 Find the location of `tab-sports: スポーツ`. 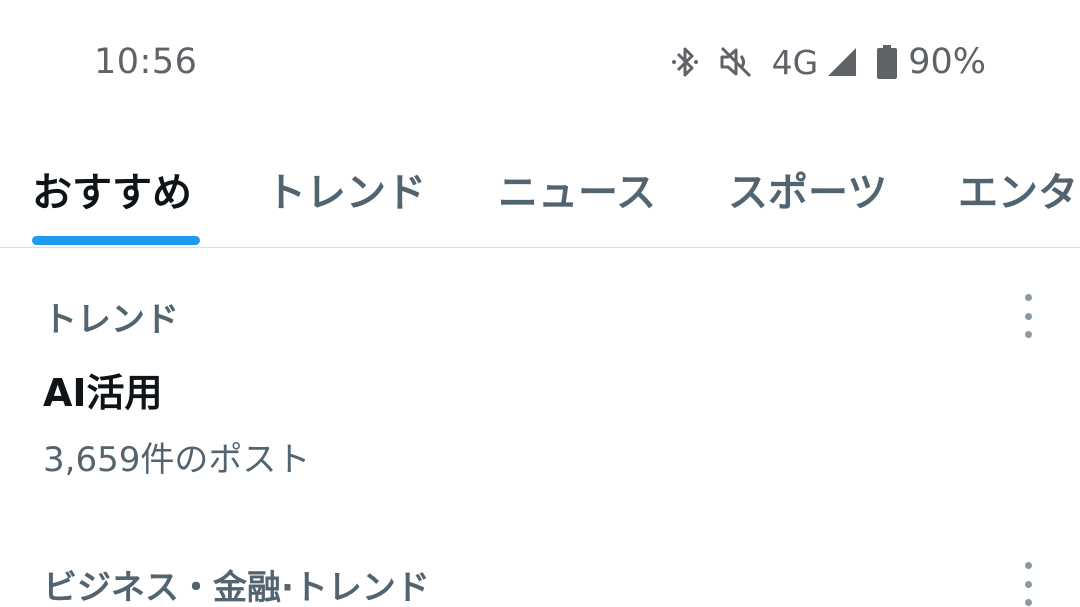

tab-sports: スポーツ is located at coordinates (807, 189).